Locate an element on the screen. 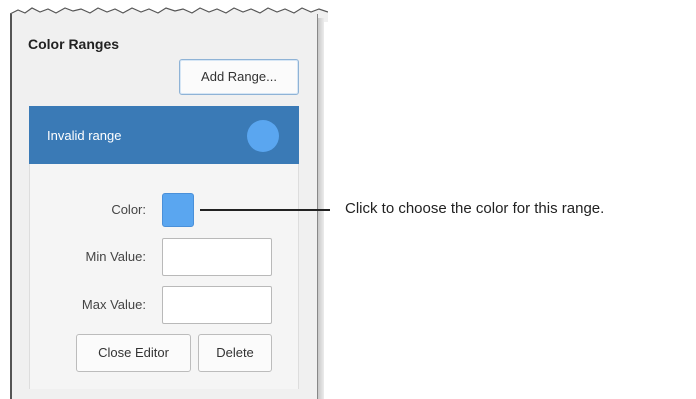 The width and height of the screenshot is (696, 399). max-value-input is located at coordinates (217, 305).